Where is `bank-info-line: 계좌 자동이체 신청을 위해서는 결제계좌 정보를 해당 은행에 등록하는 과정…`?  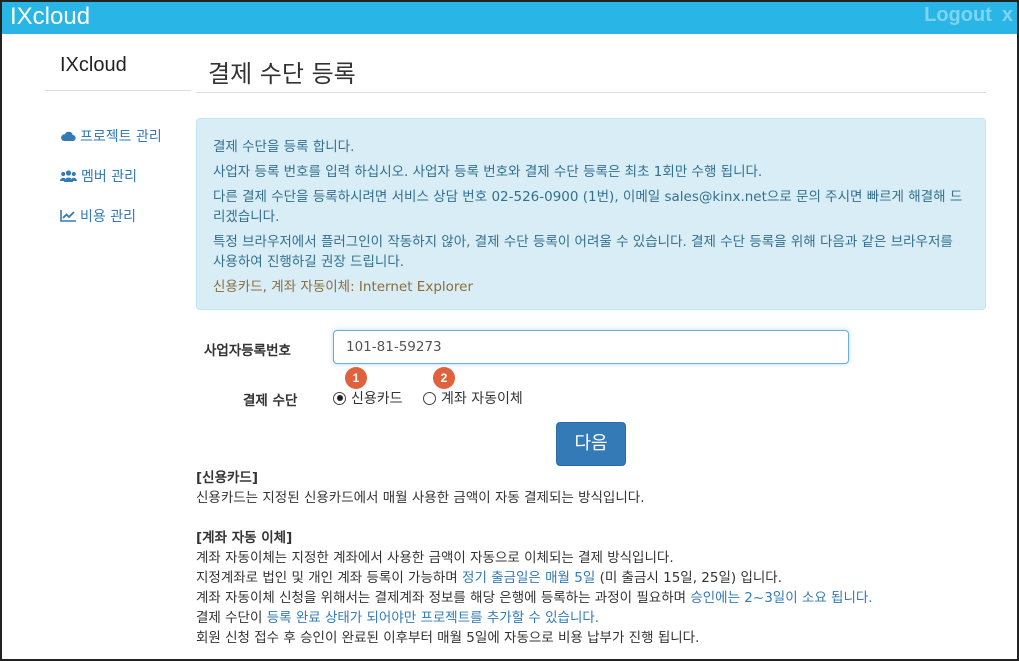 bank-info-line: 계좌 자동이체 신청을 위해서는 결제계좌 정보를 해당 은행에 등록하는 과정… is located at coordinates (534, 598).